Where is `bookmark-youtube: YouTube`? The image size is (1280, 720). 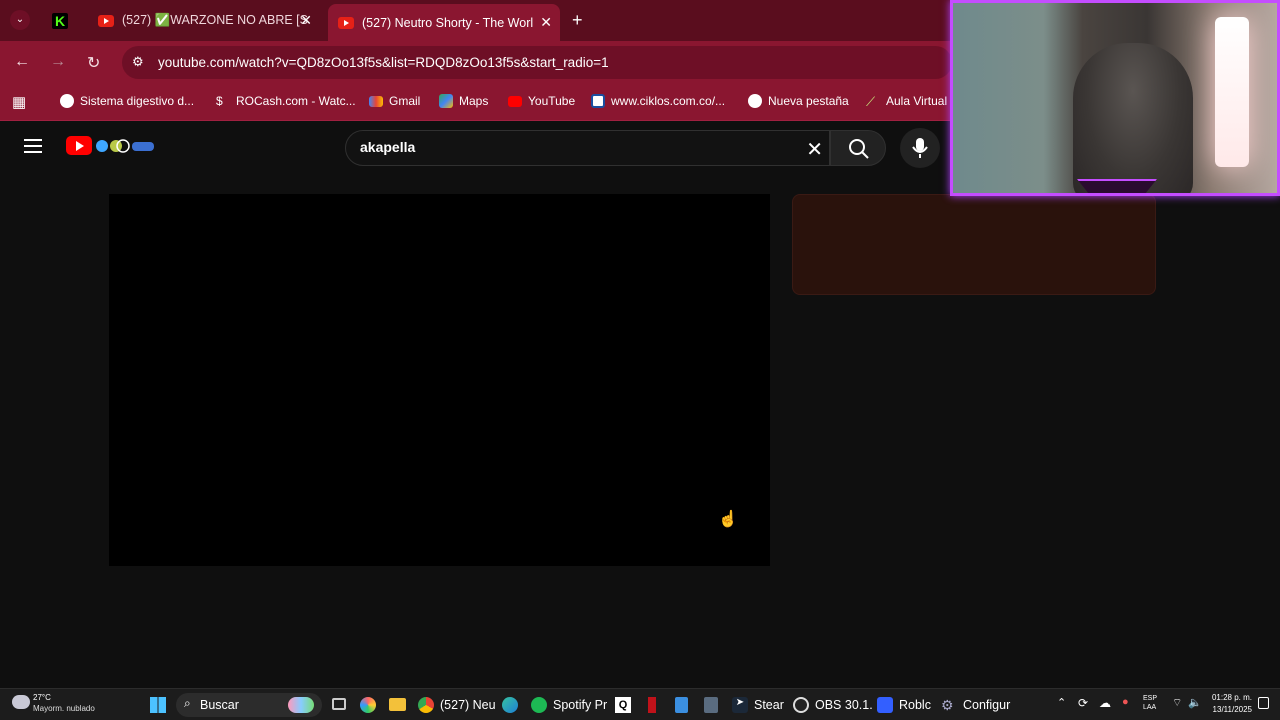 bookmark-youtube: YouTube is located at coordinates (541, 101).